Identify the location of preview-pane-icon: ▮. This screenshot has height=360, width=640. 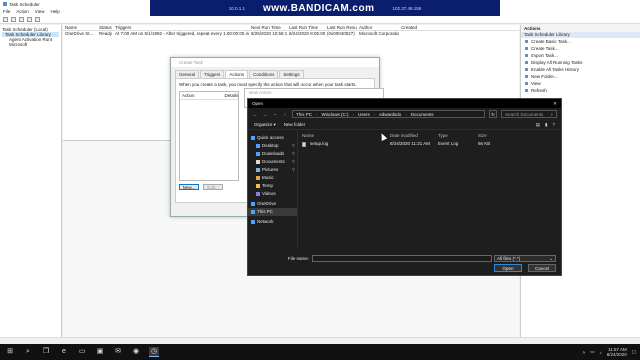
(546, 125).